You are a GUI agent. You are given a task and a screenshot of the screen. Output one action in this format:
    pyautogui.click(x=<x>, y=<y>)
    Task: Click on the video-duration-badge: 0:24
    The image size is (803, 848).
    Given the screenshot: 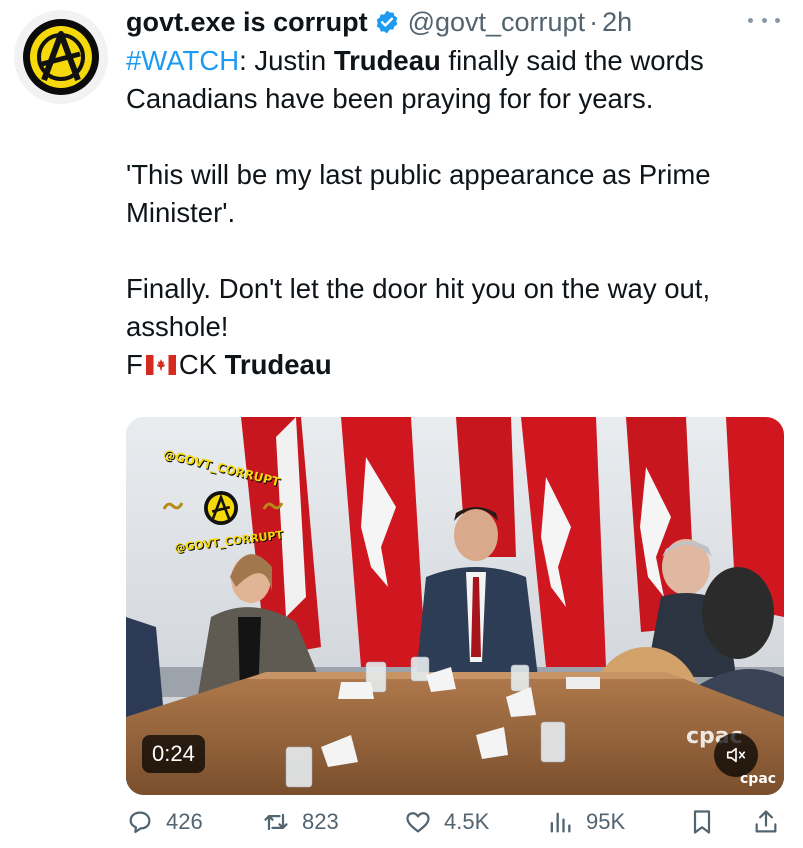 What is the action you would take?
    pyautogui.click(x=173, y=754)
    